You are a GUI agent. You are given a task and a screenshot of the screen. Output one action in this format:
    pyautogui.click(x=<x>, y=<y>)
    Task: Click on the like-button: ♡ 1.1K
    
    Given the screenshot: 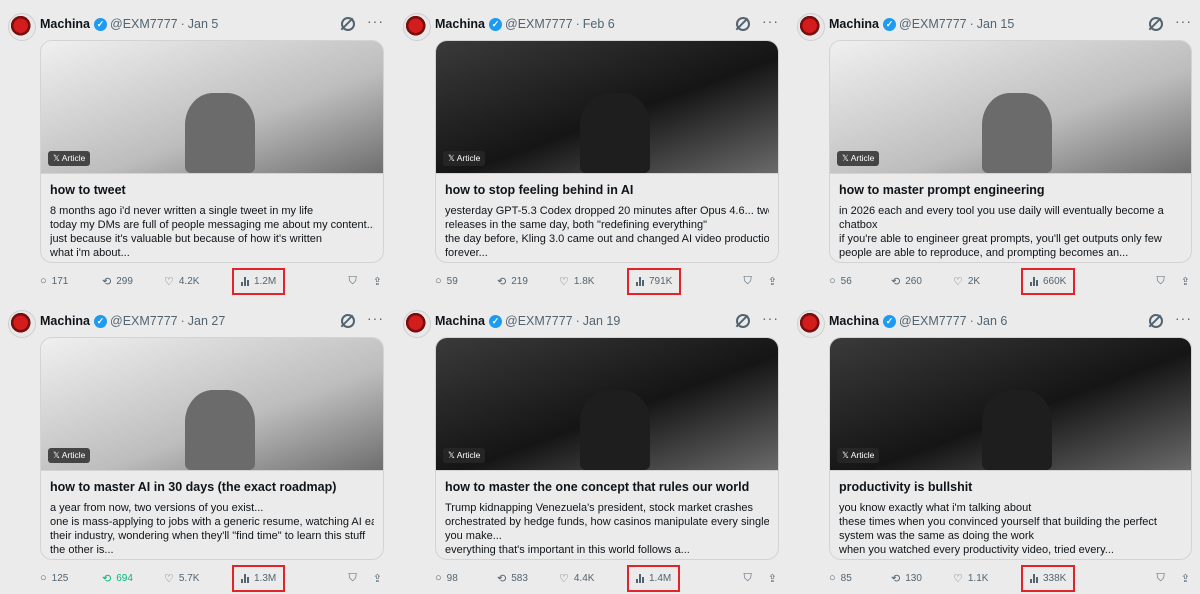 What is the action you would take?
    pyautogui.click(x=987, y=578)
    